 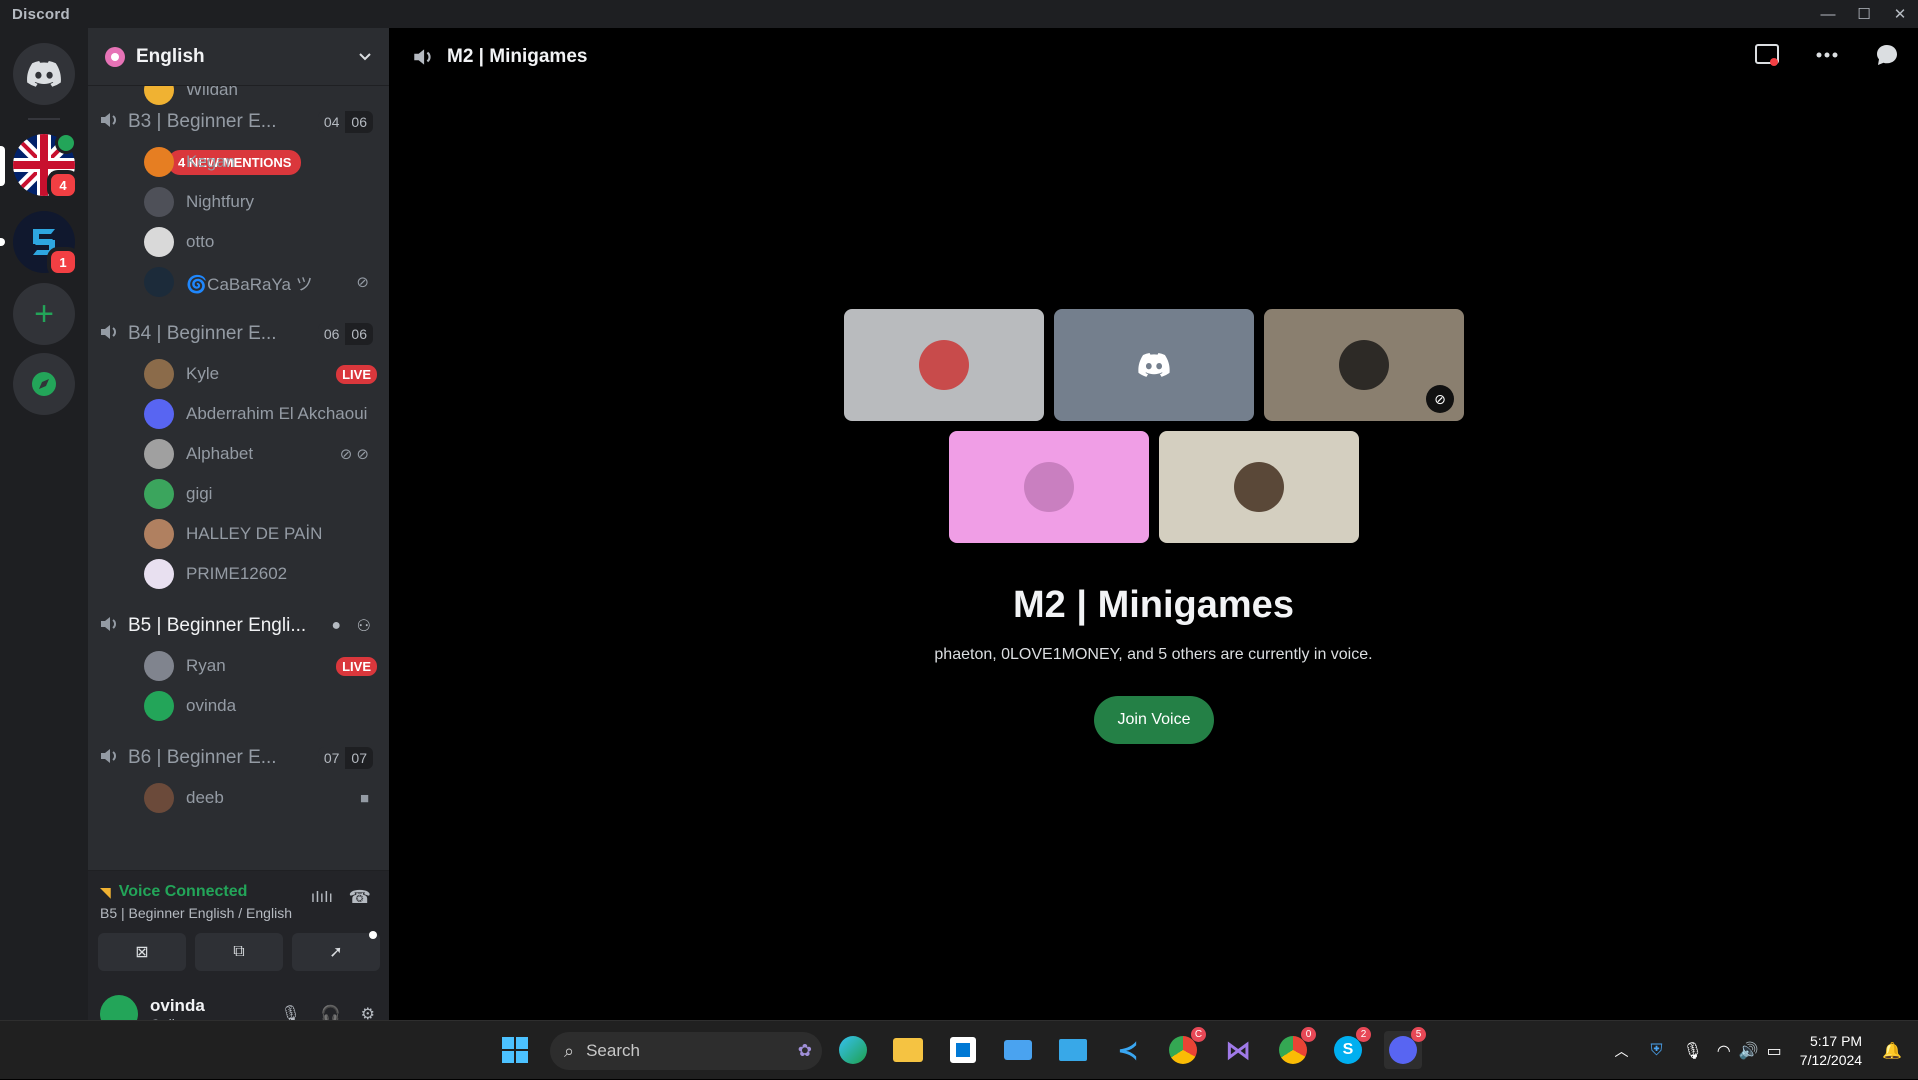 What do you see at coordinates (261, 454) in the screenshot?
I see `voice-user: Alphabet ⊘ ⊘` at bounding box center [261, 454].